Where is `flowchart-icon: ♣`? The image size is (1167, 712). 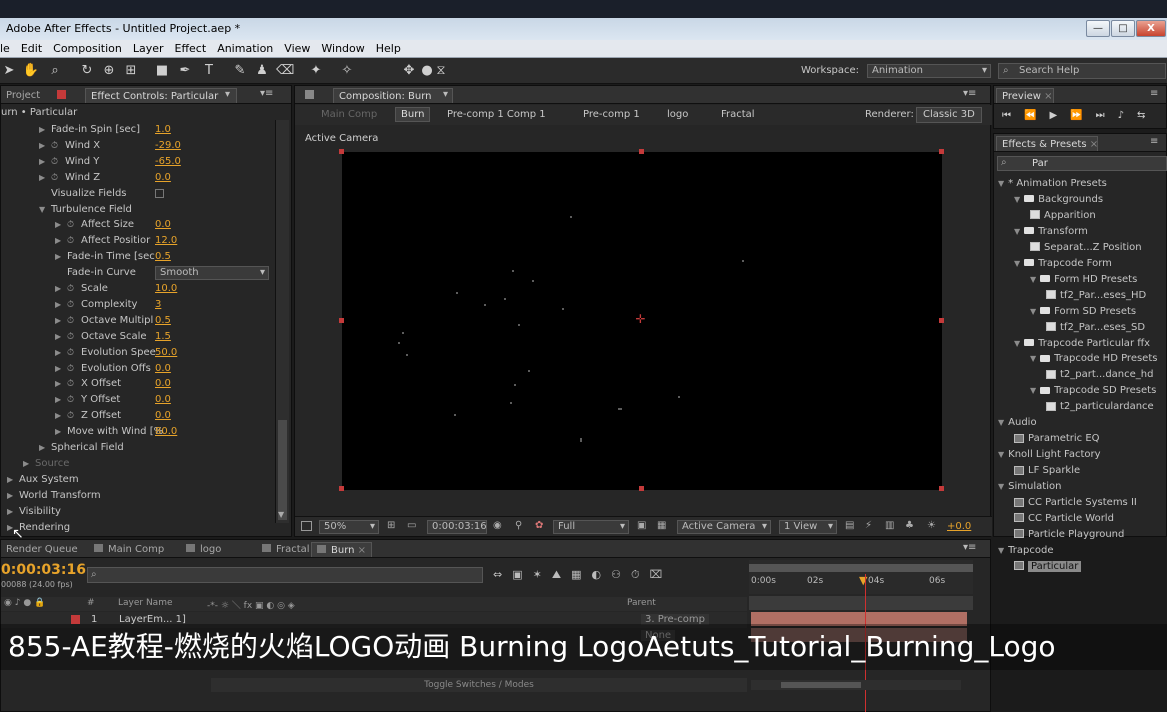
flowchart-icon: ♣ is located at coordinates (909, 525).